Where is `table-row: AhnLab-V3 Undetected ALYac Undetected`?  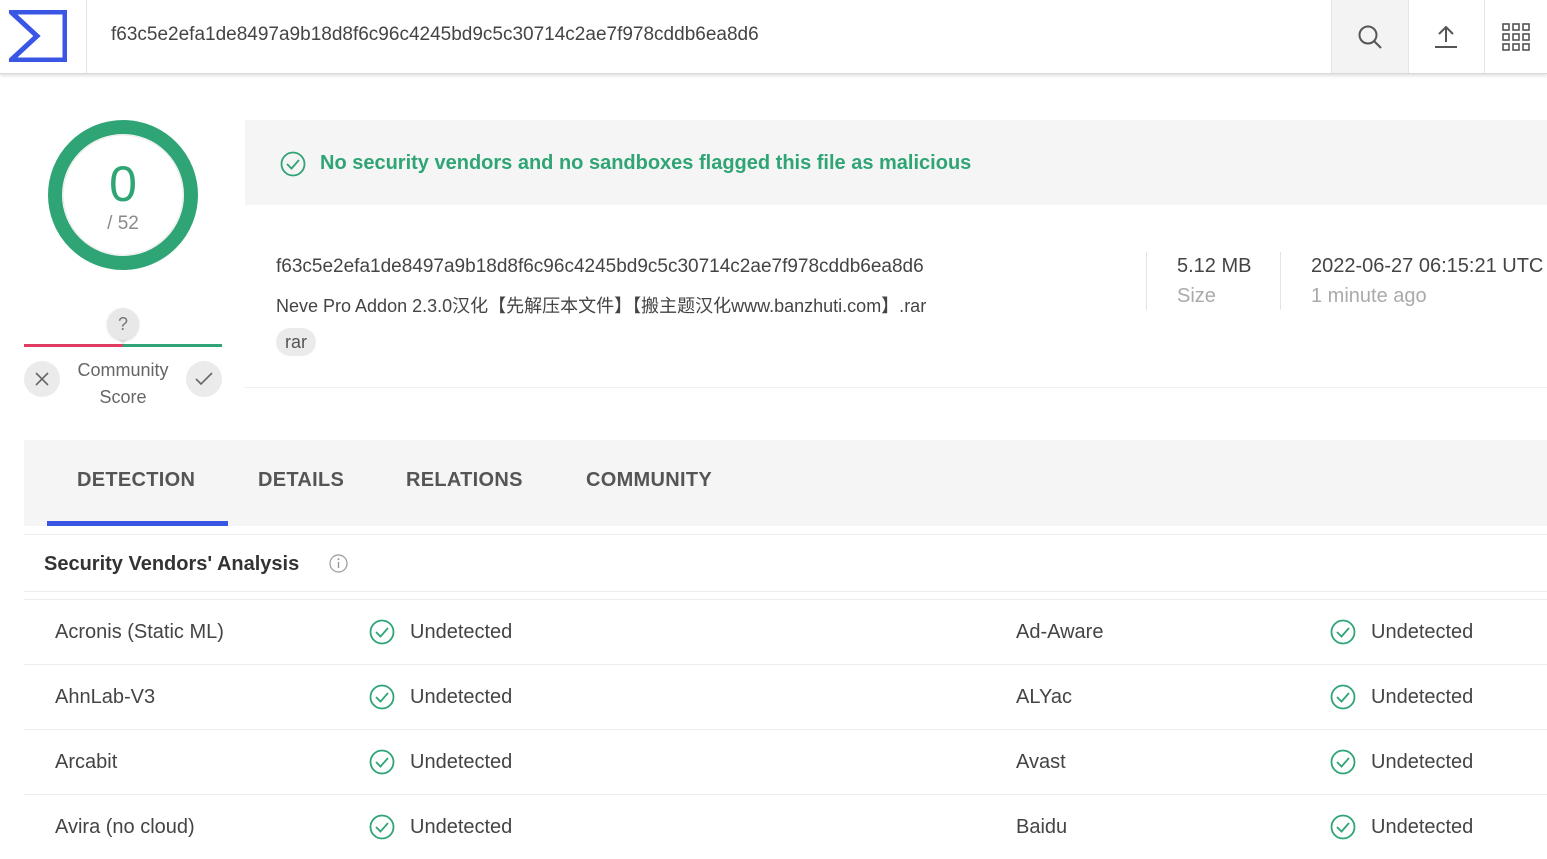
table-row: AhnLab-V3 Undetected ALYac Undetected is located at coordinates (785, 696).